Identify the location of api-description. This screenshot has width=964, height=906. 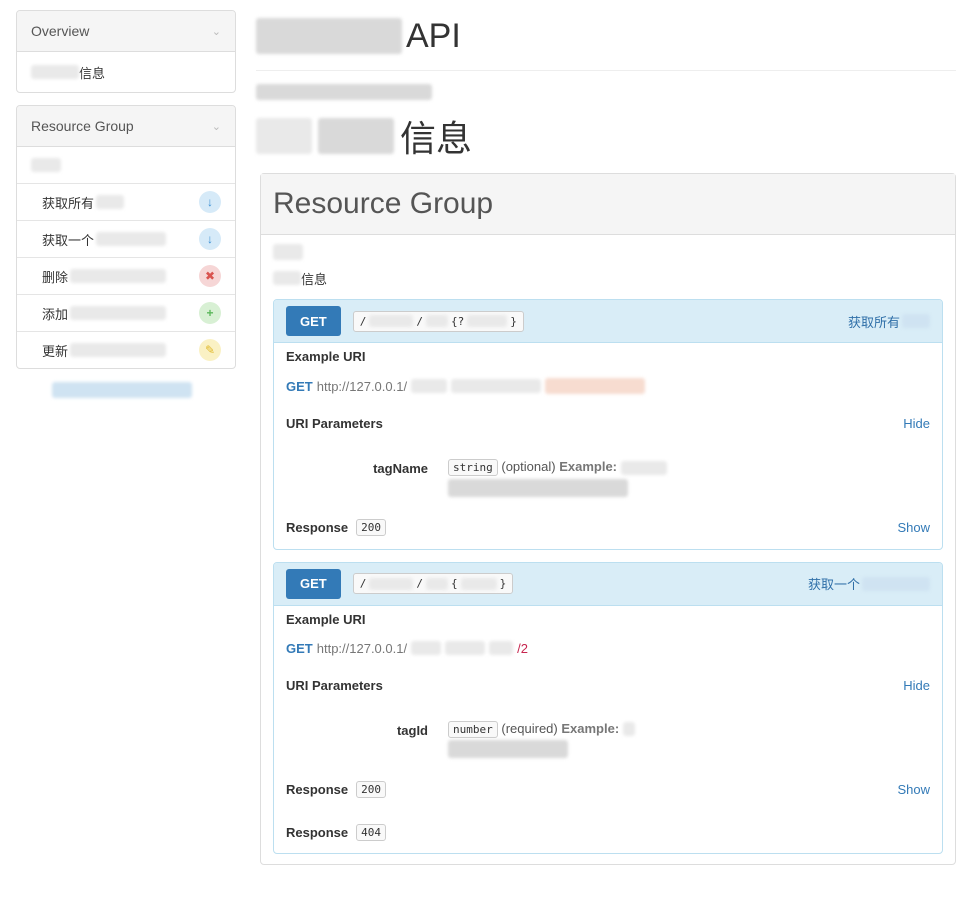
(606, 93).